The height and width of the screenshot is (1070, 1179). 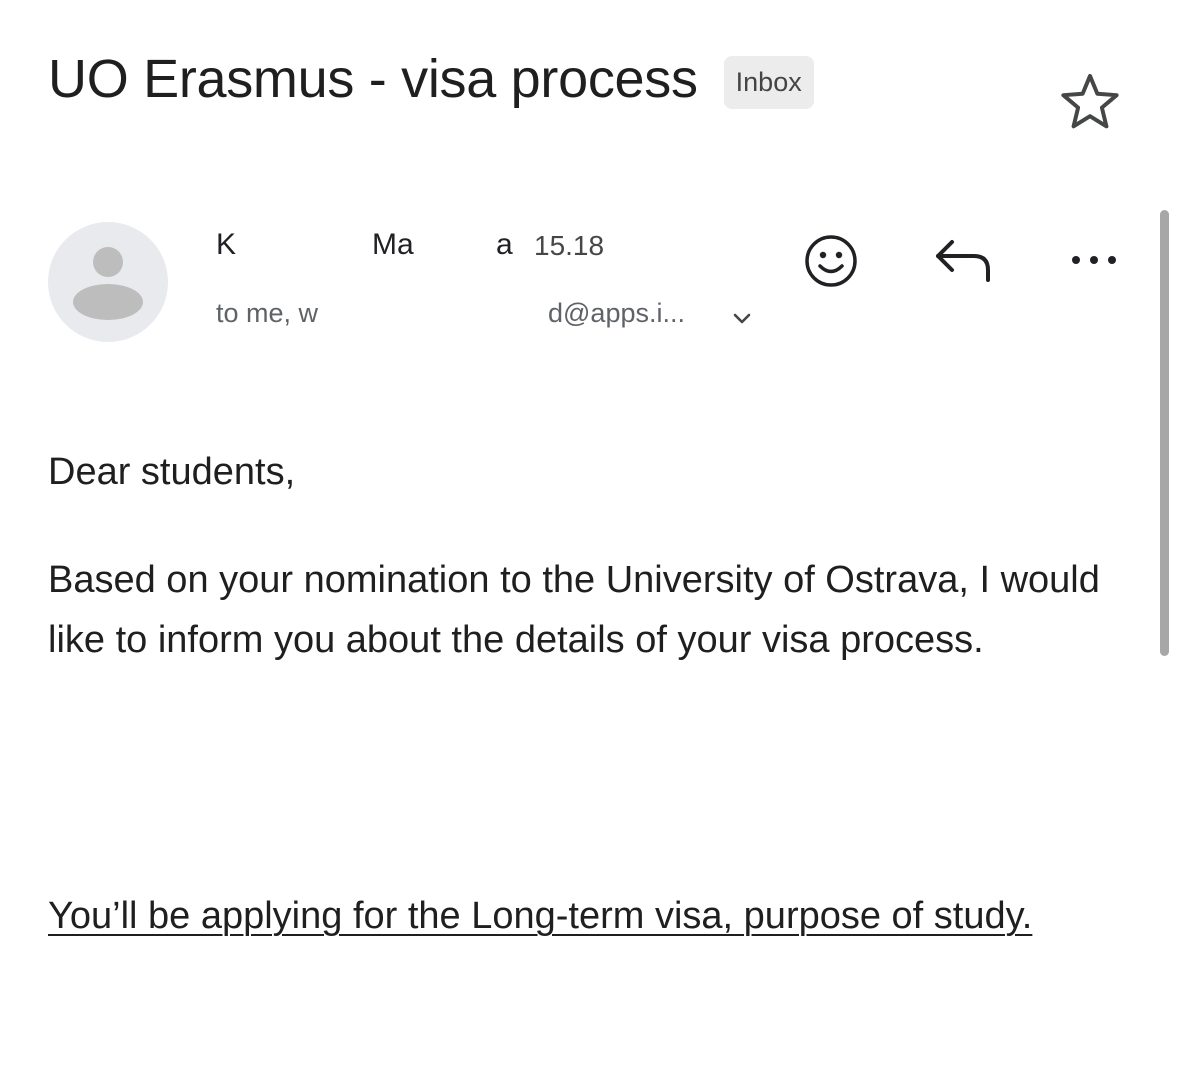 What do you see at coordinates (172, 472) in the screenshot?
I see `email-greeting: Dear students,` at bounding box center [172, 472].